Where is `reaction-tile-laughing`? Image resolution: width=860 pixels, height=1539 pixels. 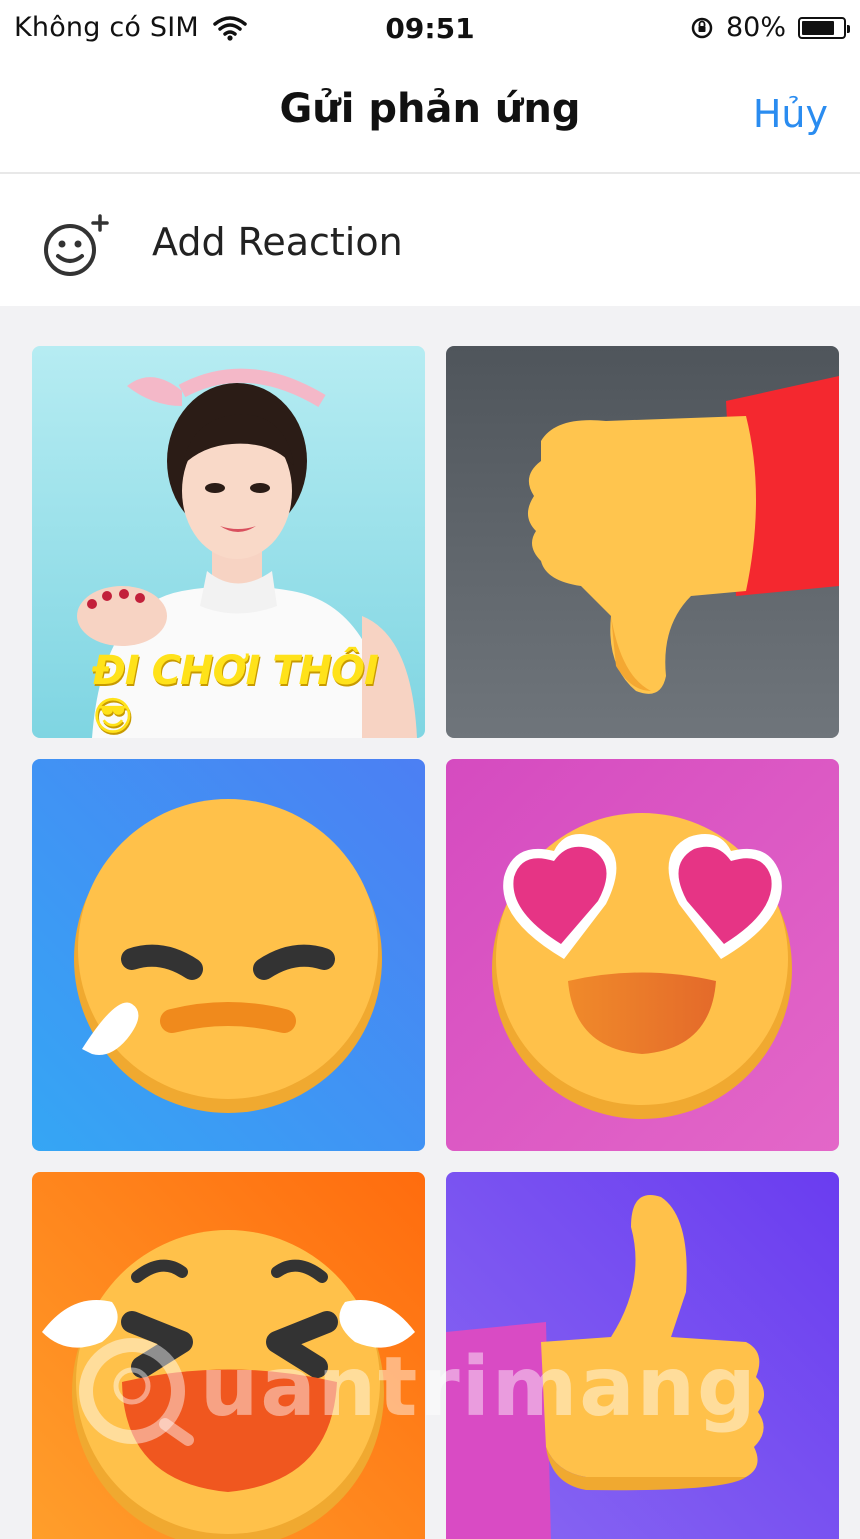 reaction-tile-laughing is located at coordinates (228, 1355).